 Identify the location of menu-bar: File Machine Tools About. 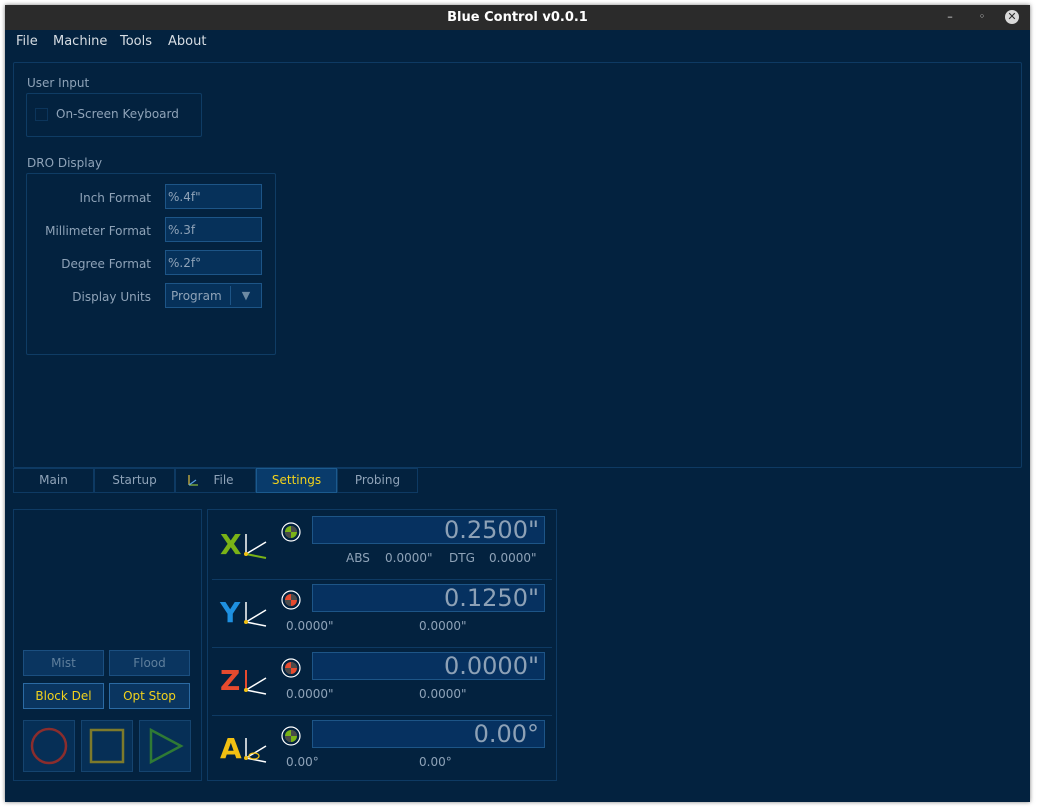
(517, 42).